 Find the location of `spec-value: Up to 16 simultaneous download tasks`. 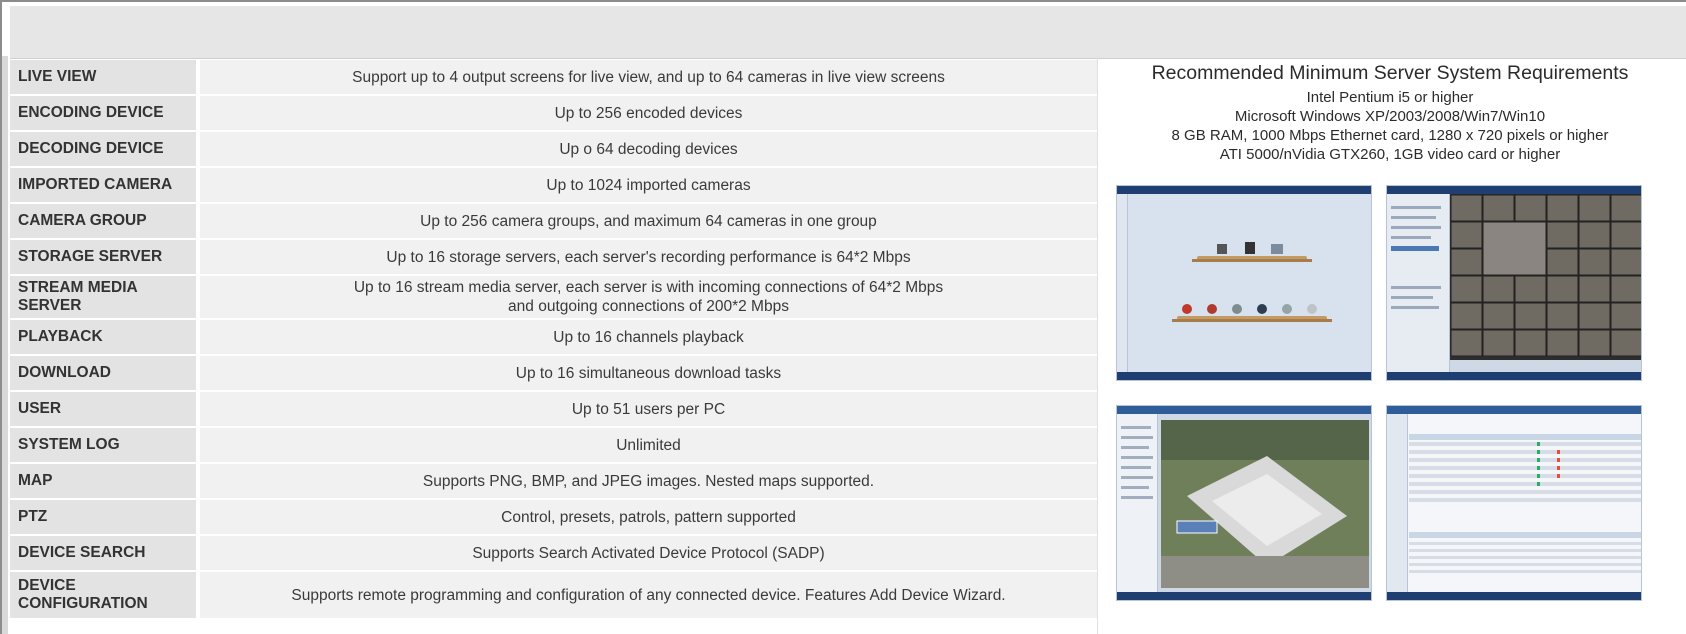

spec-value: Up to 16 simultaneous download tasks is located at coordinates (648, 373).